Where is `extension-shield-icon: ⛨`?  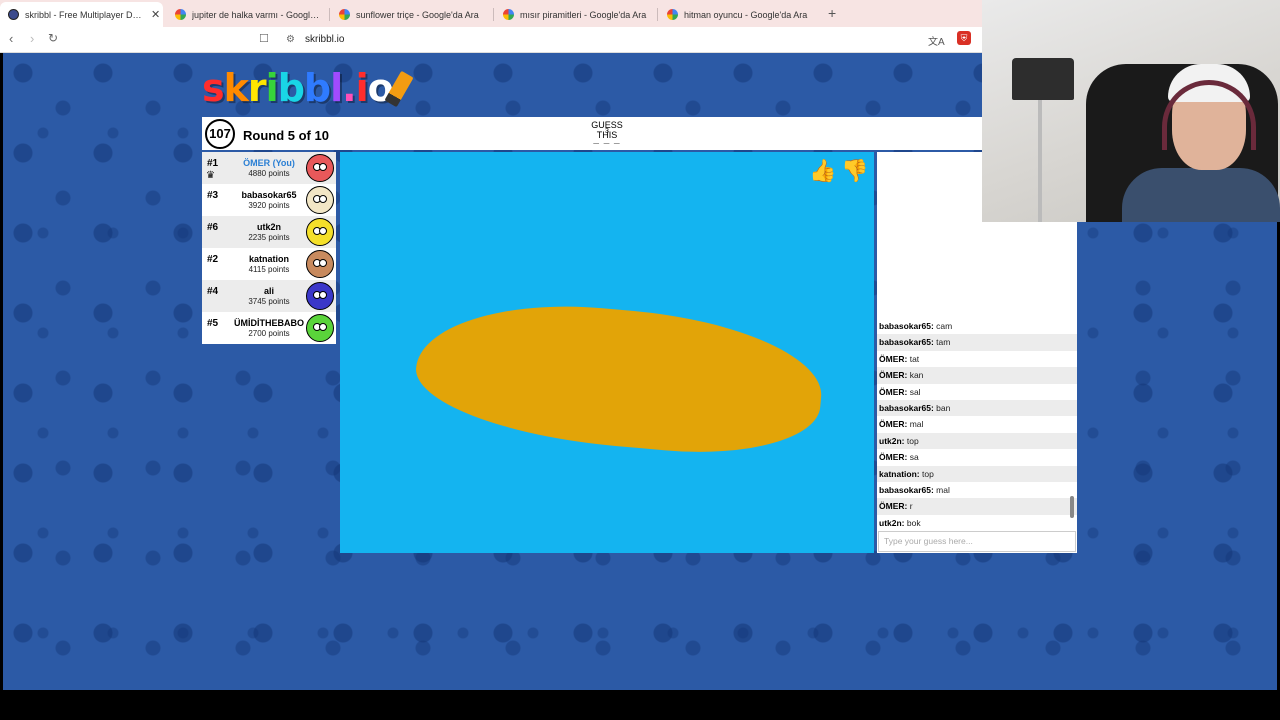
extension-shield-icon: ⛨ is located at coordinates (964, 38).